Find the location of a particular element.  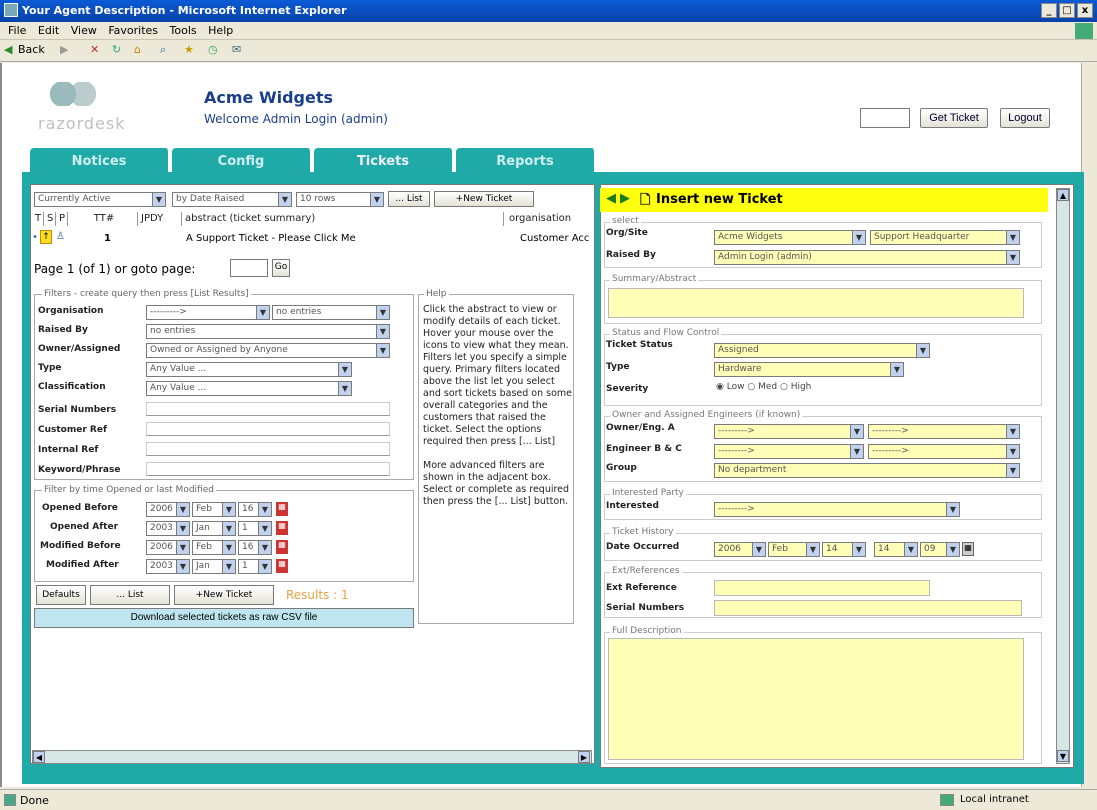

org-select: Acme Widgets ▼ is located at coordinates (790, 237).